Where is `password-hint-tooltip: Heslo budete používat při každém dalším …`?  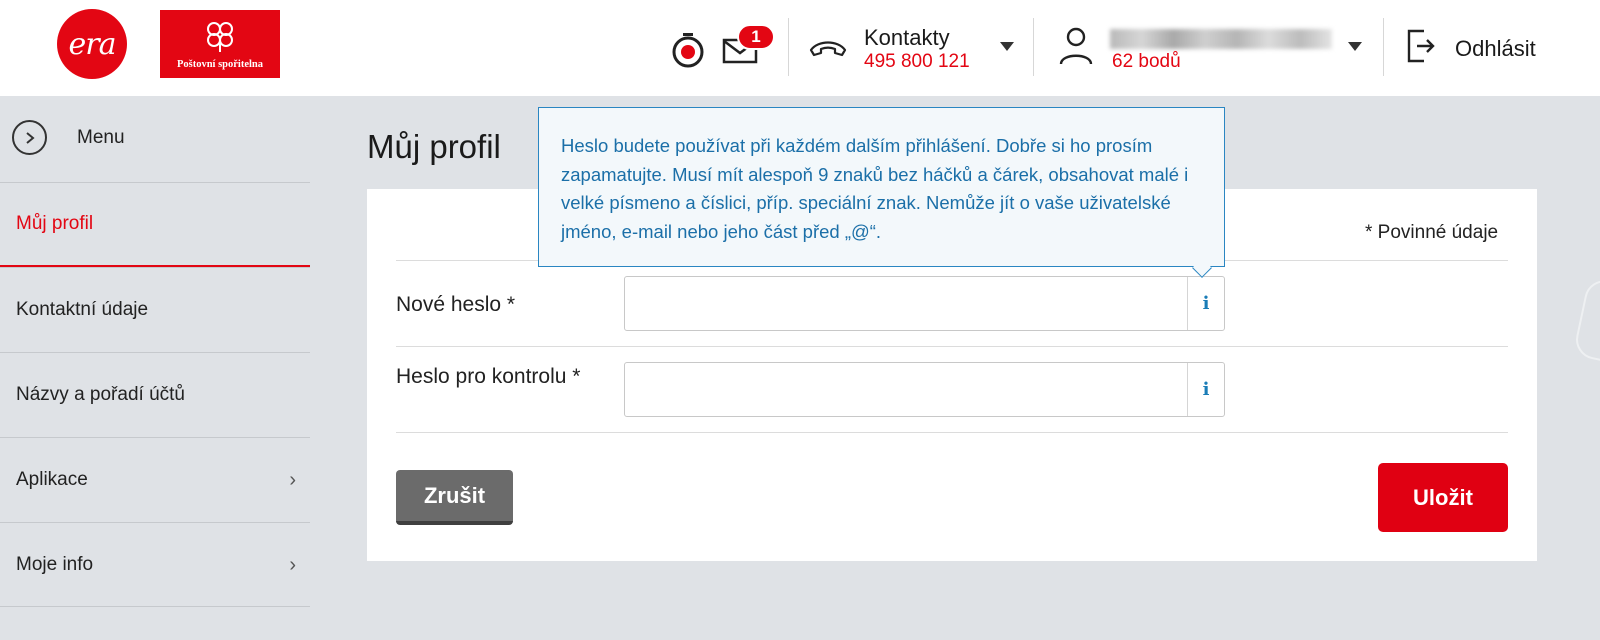 password-hint-tooltip: Heslo budete používat při každém dalším … is located at coordinates (881, 187).